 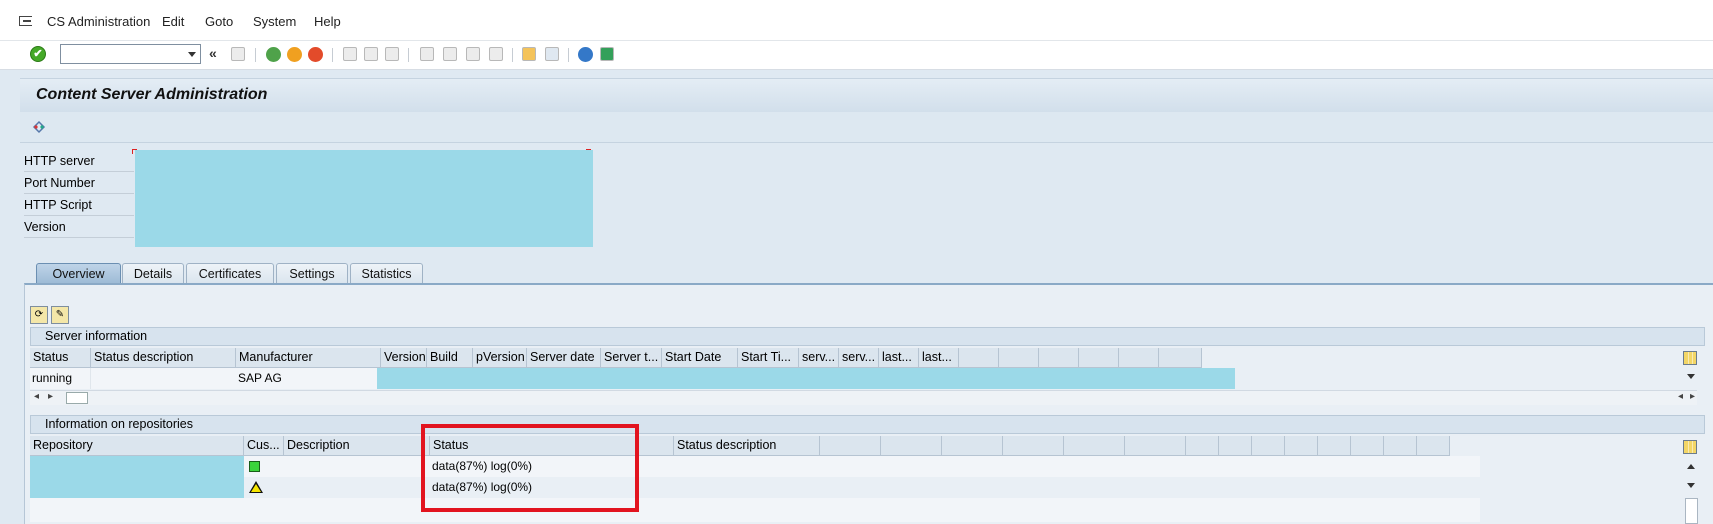 What do you see at coordinates (79, 183) in the screenshot?
I see `field-label-port-number: Port Number` at bounding box center [79, 183].